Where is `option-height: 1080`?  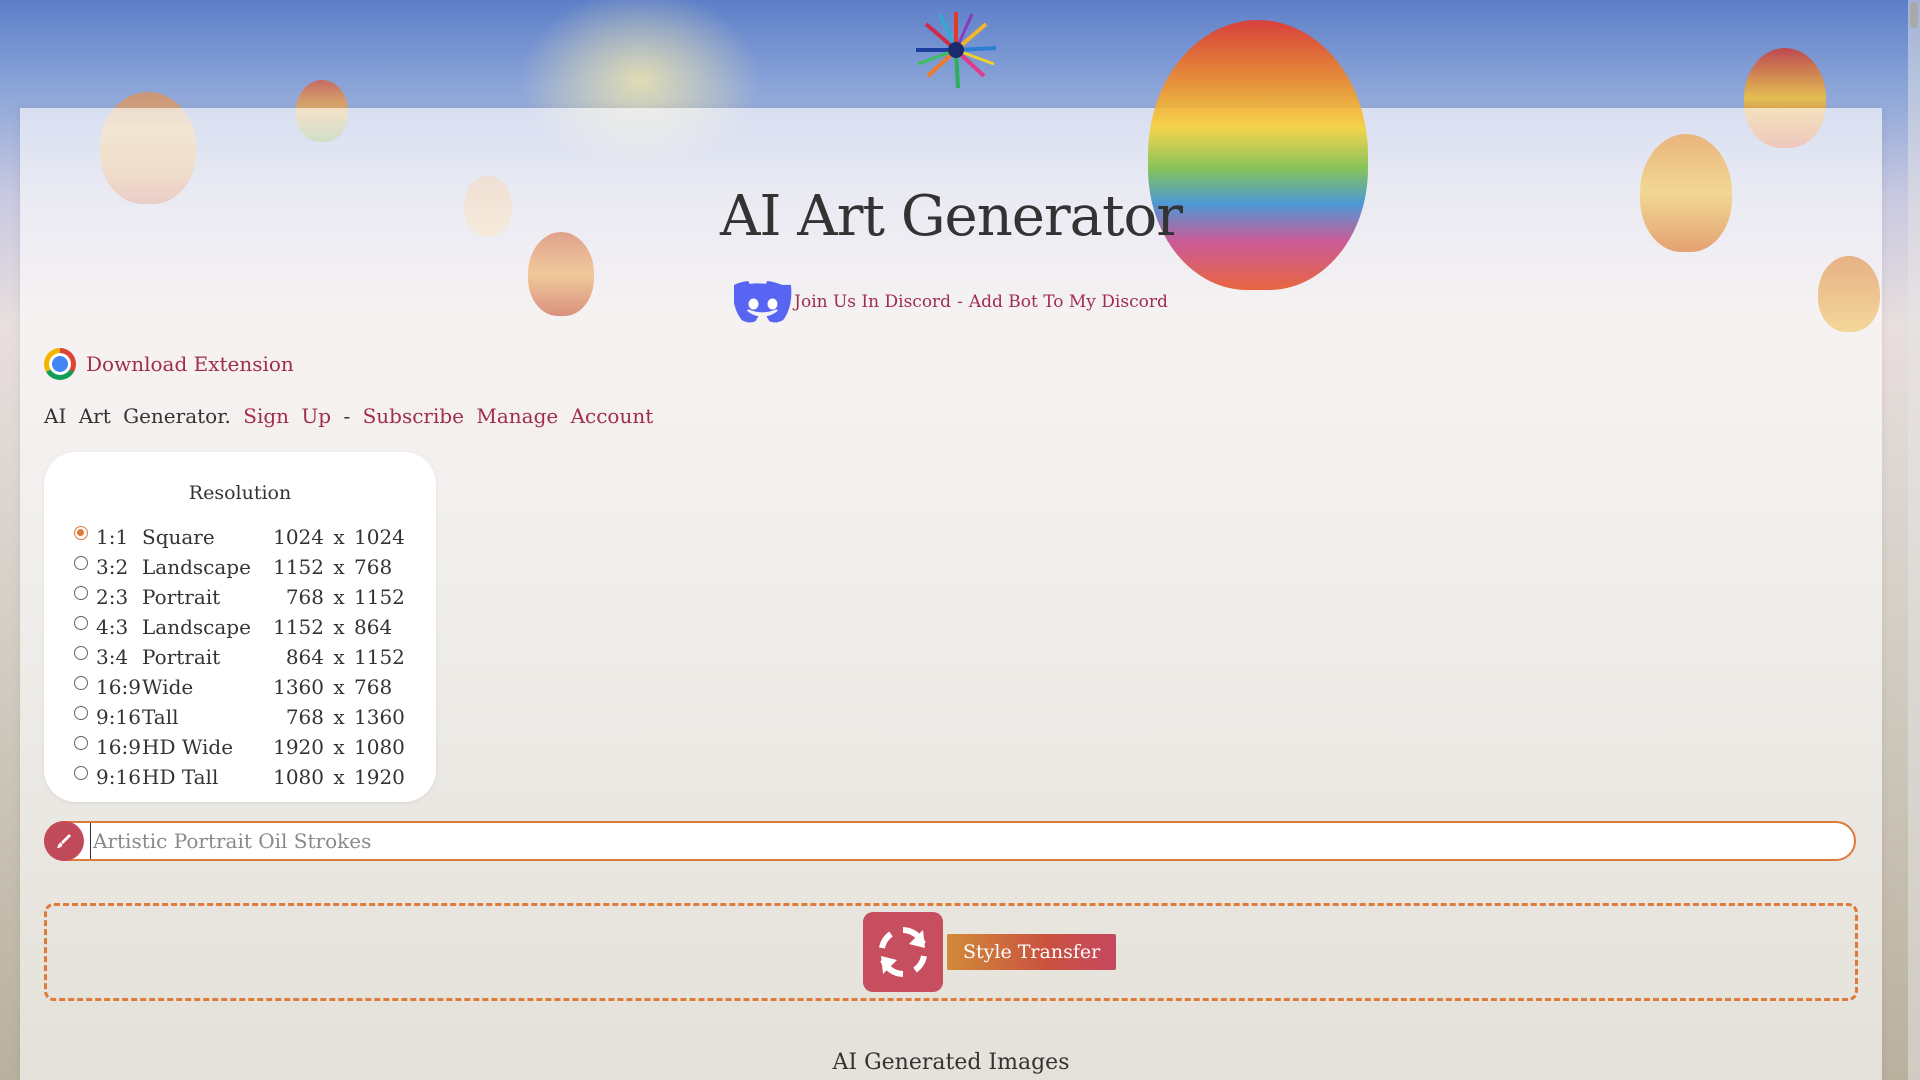
option-height: 1080 is located at coordinates (379, 747).